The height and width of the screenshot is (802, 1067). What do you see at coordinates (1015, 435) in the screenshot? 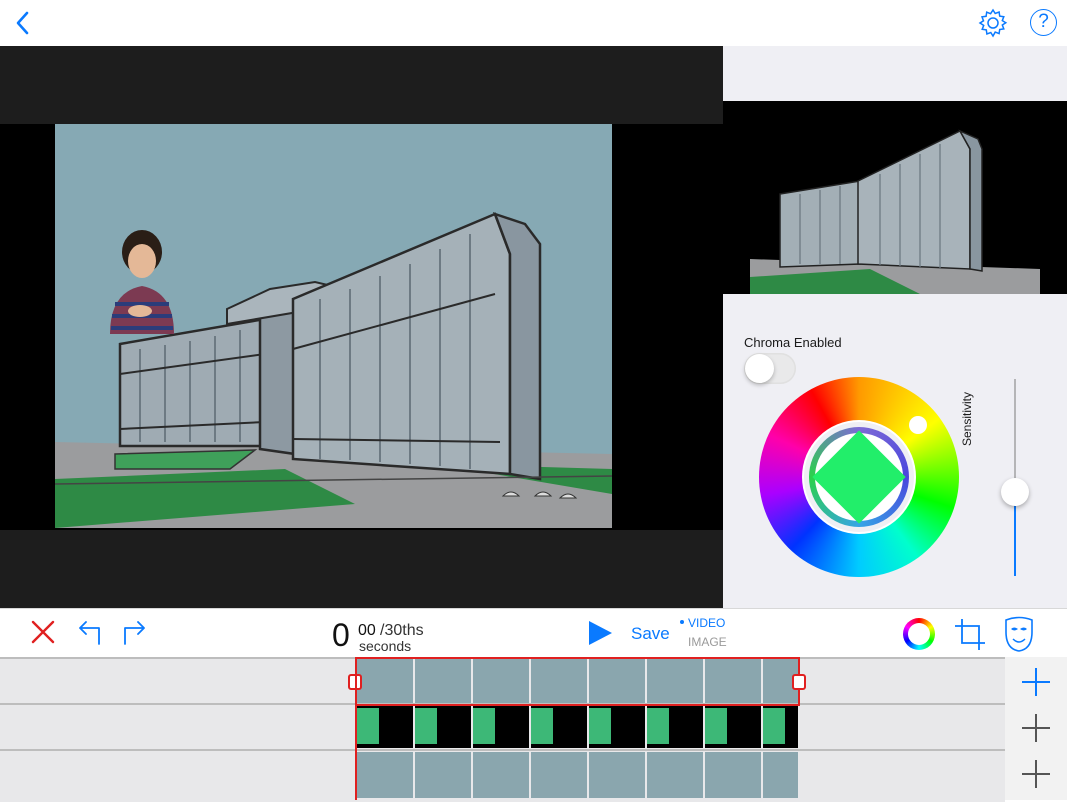
I see `slider-track-max` at bounding box center [1015, 435].